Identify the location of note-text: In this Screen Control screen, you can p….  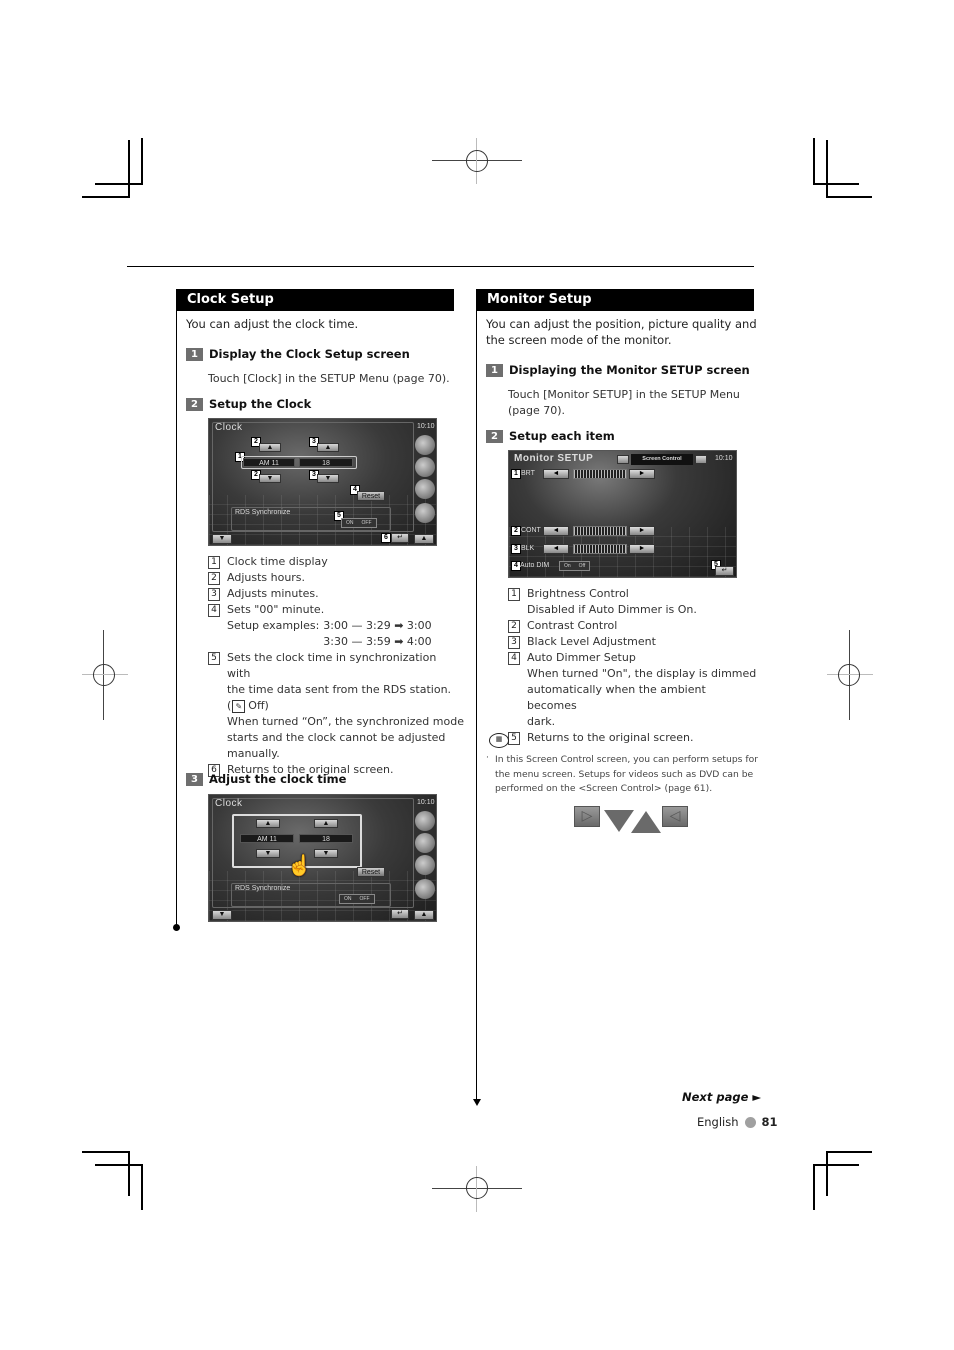
(627, 774).